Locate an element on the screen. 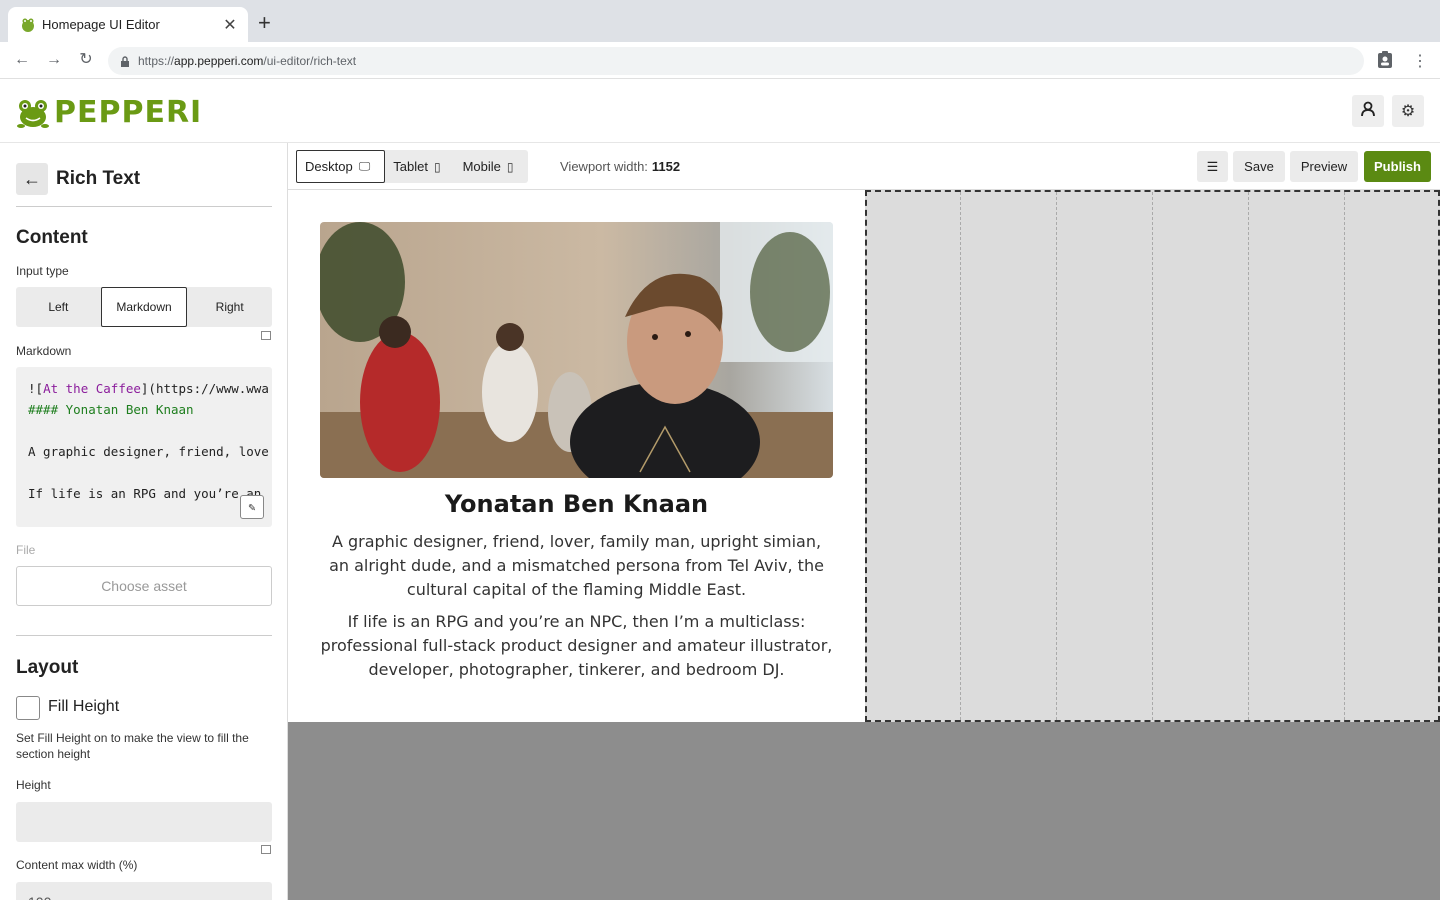 This screenshot has height=900, width=1440. browser-menu-icon: ⋮ is located at coordinates (1420, 61).